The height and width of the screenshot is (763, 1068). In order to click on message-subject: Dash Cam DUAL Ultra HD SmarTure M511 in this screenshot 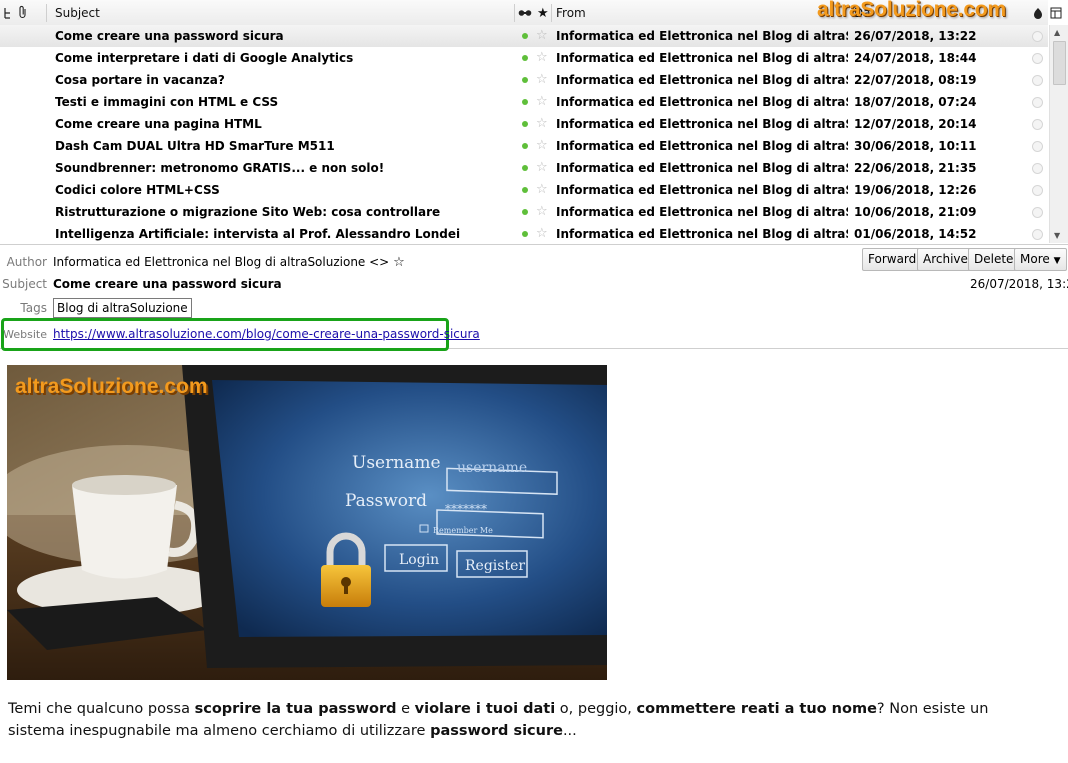, I will do `click(195, 146)`.